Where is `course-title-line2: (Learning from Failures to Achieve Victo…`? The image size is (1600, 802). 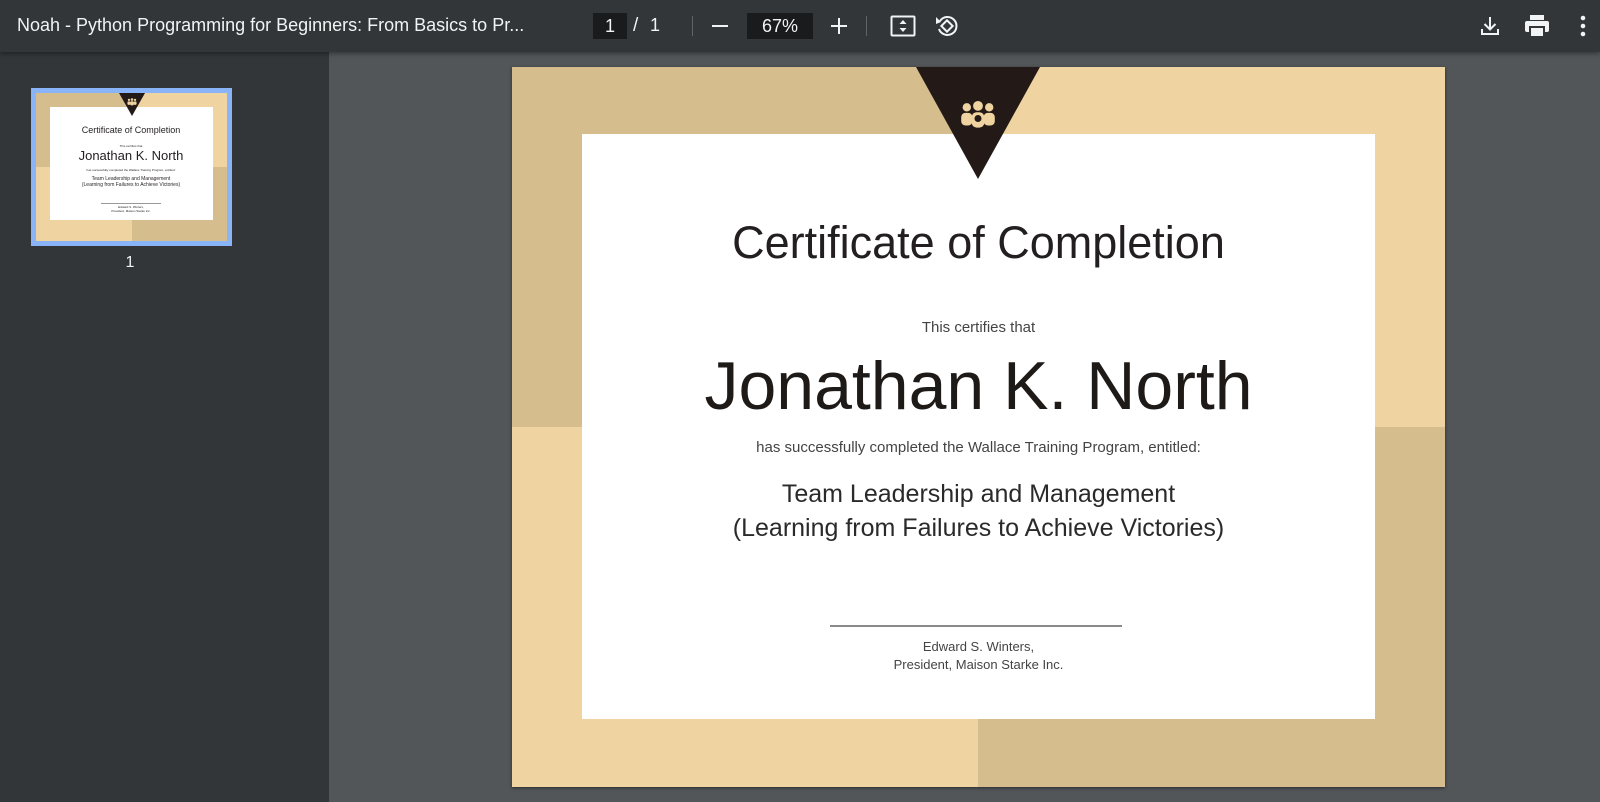 course-title-line2: (Learning from Failures to Achieve Victo… is located at coordinates (978, 528).